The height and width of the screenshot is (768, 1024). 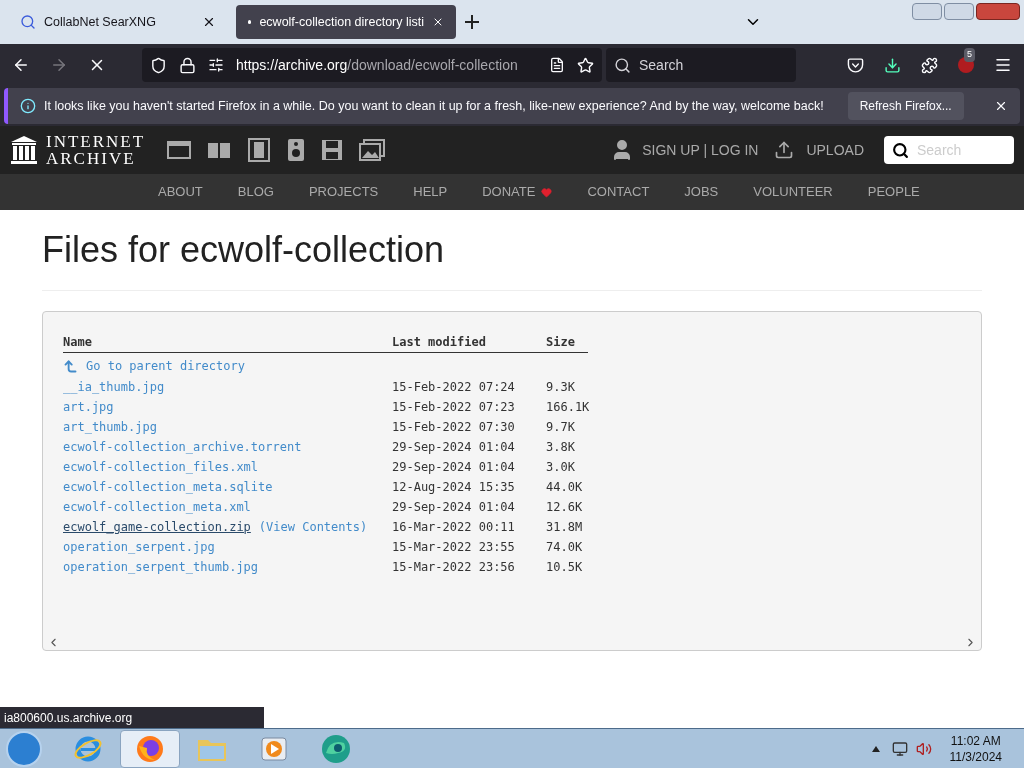 I want to click on modified-cell-text: 15-Mar-2022 23:55, so click(x=454, y=547).